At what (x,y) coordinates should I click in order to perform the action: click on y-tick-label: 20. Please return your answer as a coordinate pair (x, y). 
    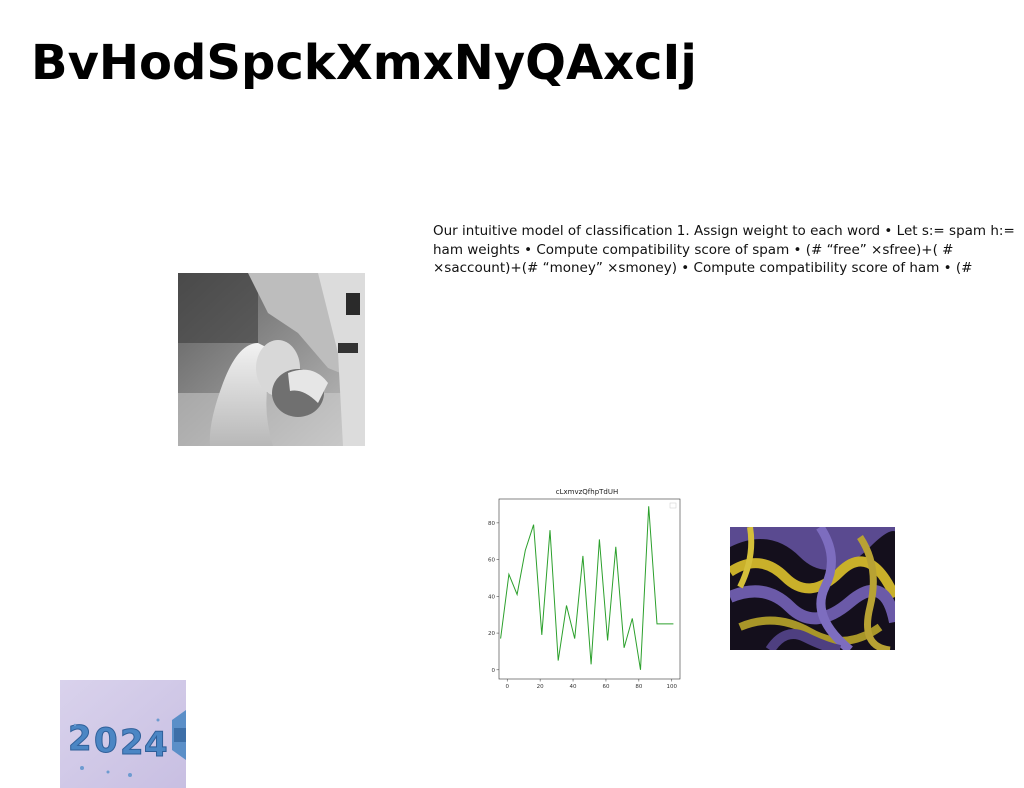
    Looking at the image, I should click on (491, 634).